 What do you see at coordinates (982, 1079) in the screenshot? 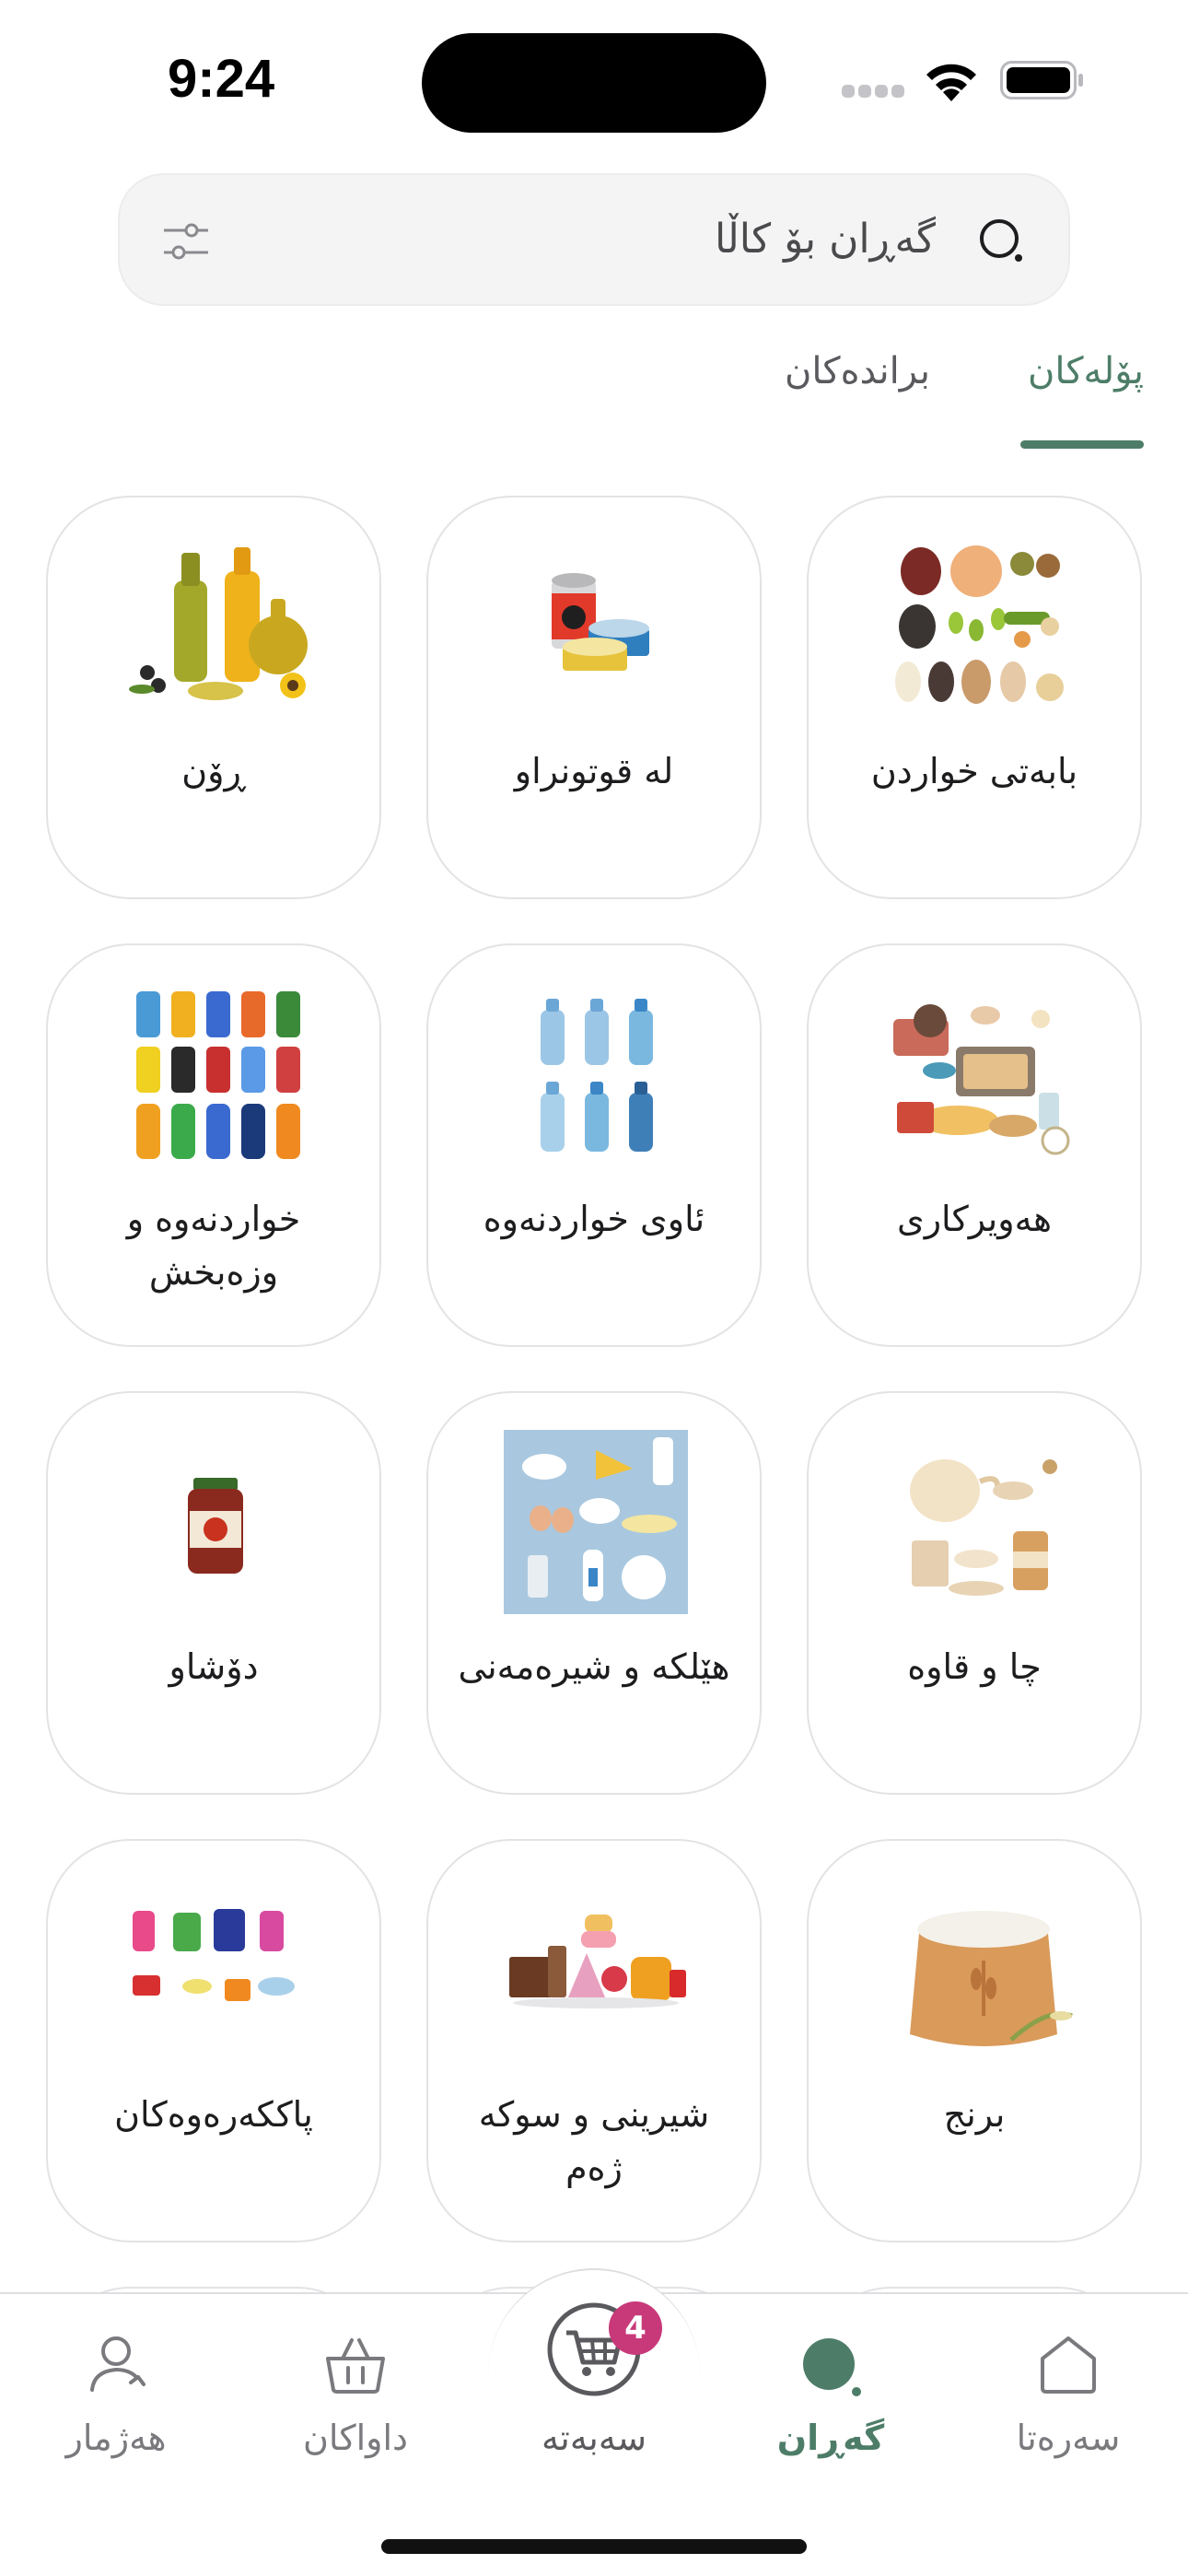
I see `baking-image` at bounding box center [982, 1079].